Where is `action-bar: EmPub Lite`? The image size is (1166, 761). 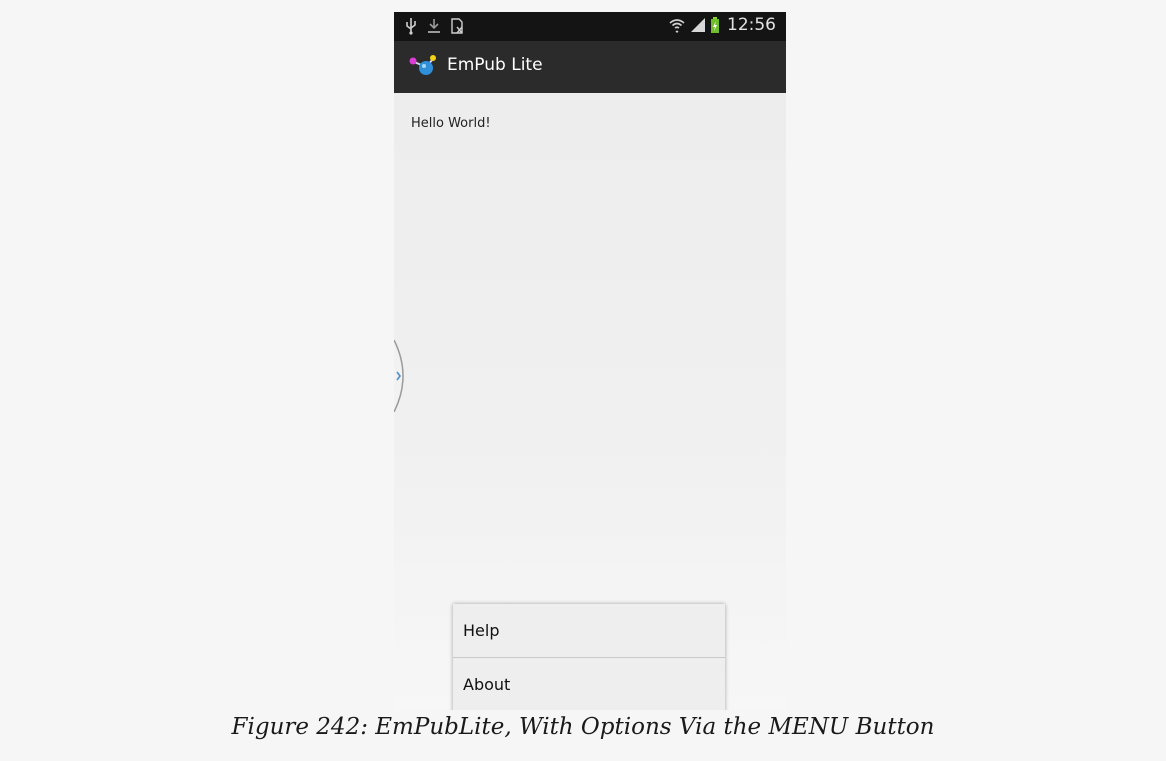
action-bar: EmPub Lite is located at coordinates (590, 67).